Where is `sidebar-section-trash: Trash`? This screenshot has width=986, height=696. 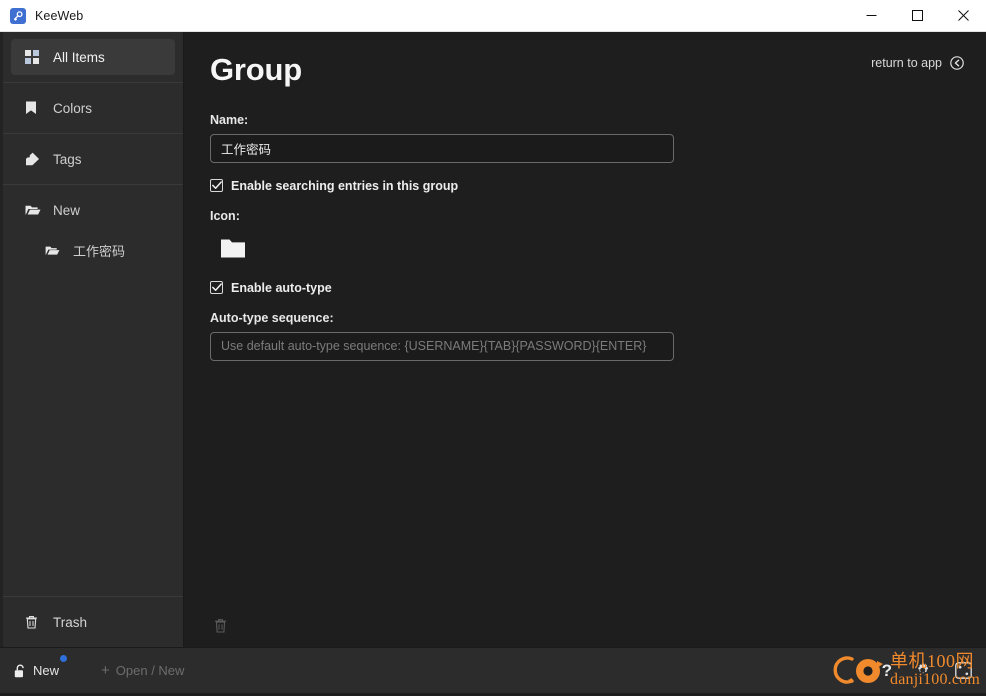 sidebar-section-trash: Trash is located at coordinates (93, 621).